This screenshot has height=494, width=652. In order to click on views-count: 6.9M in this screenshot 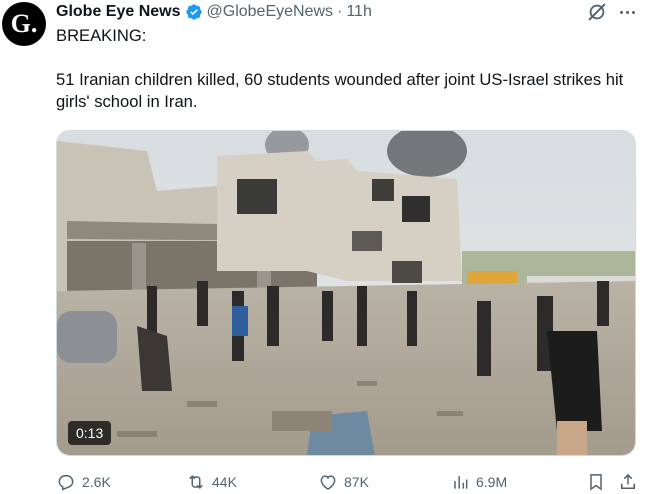, I will do `click(492, 482)`.